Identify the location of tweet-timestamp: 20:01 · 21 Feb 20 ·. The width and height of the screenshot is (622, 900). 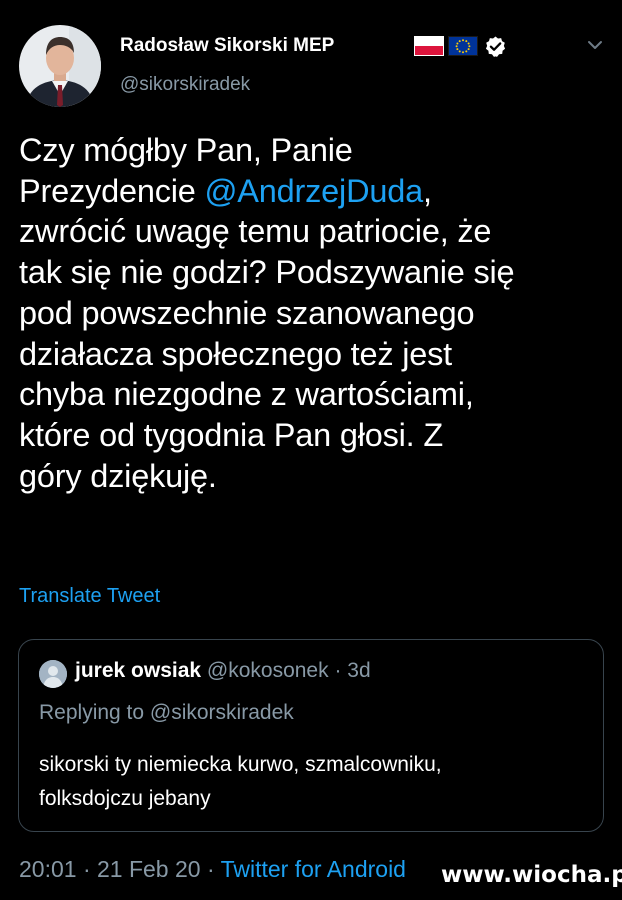
(120, 869).